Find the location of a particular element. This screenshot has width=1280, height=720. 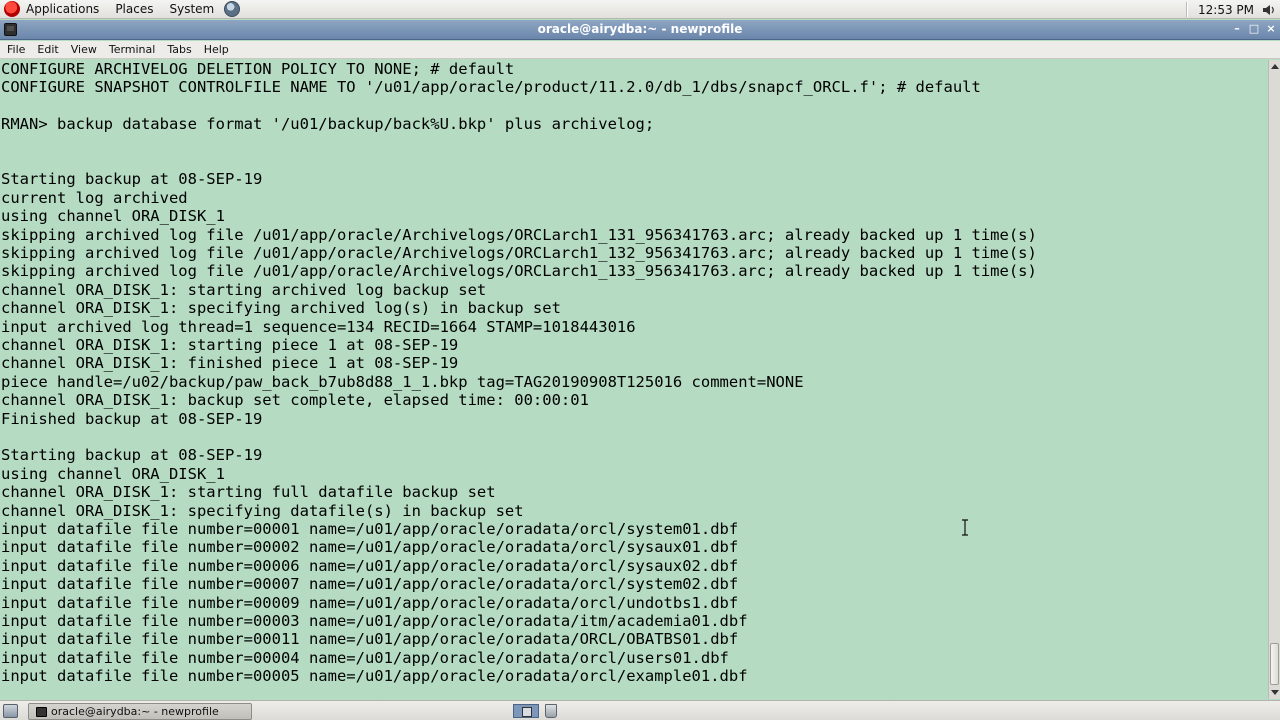

menu-view: View is located at coordinates (84, 50).